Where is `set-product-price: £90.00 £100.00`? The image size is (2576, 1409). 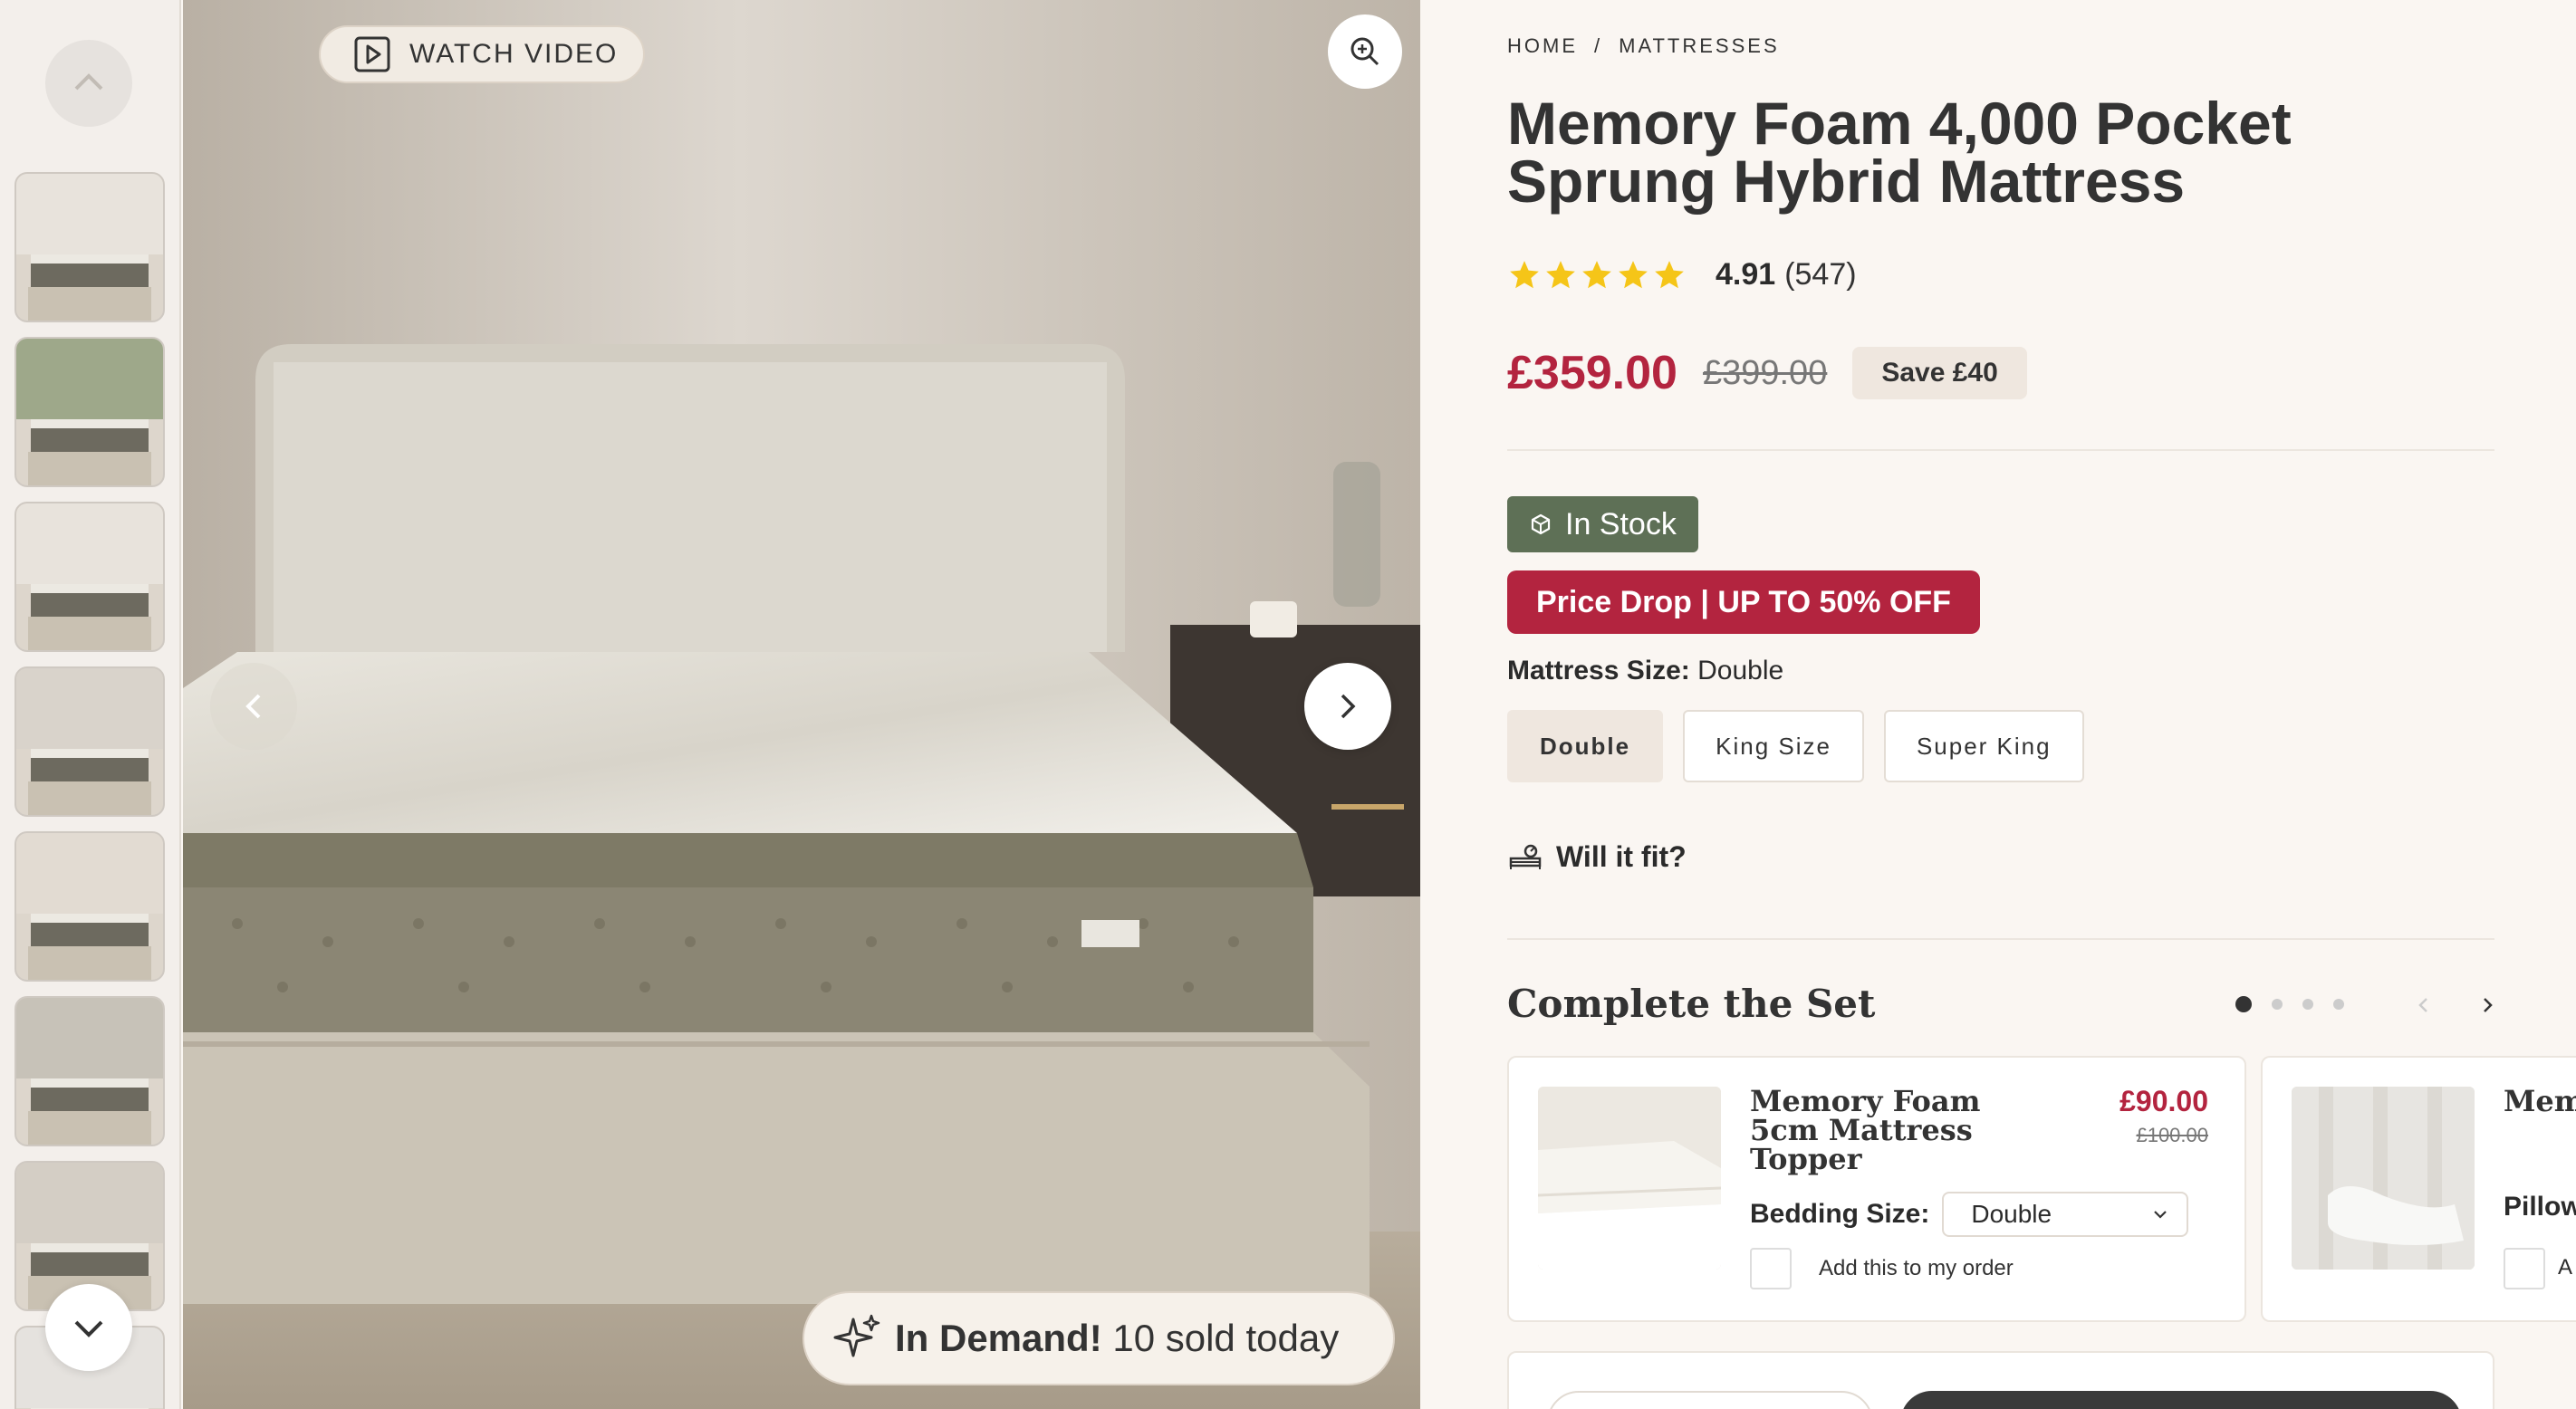 set-product-price: £90.00 £100.00 is located at coordinates (2163, 1116).